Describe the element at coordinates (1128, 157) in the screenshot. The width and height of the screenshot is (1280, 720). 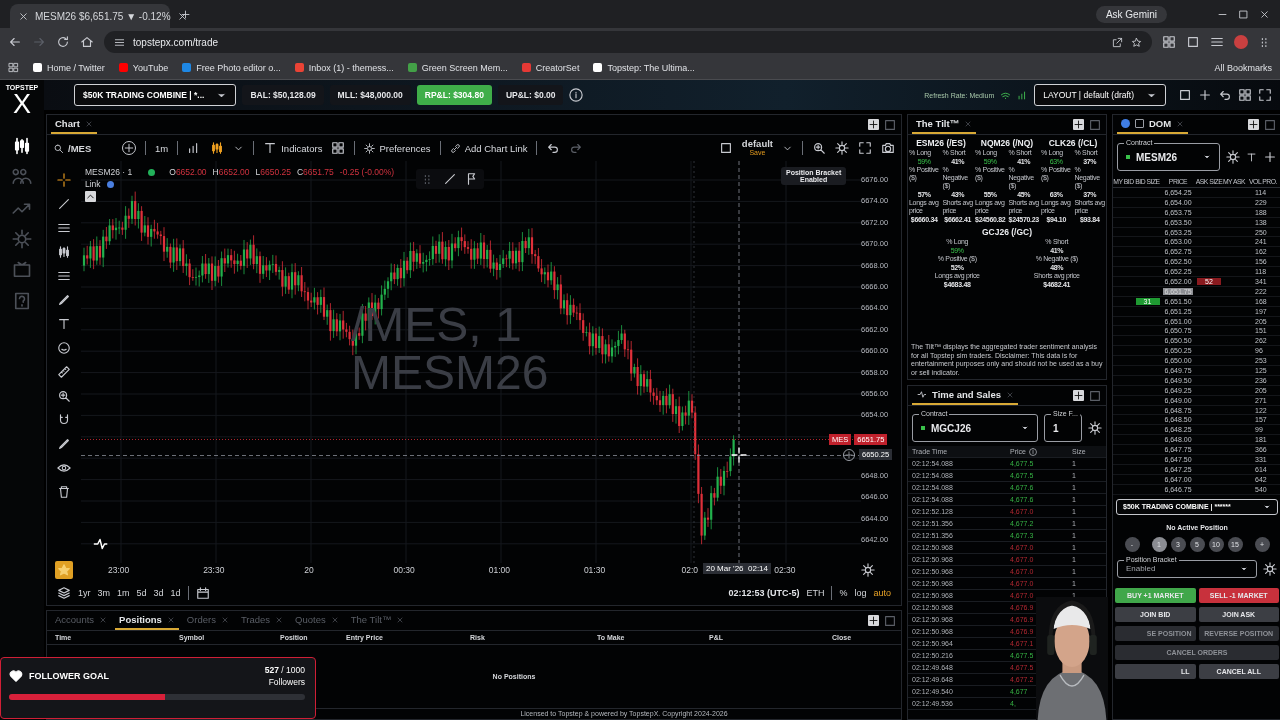
I see `status-square` at that location.